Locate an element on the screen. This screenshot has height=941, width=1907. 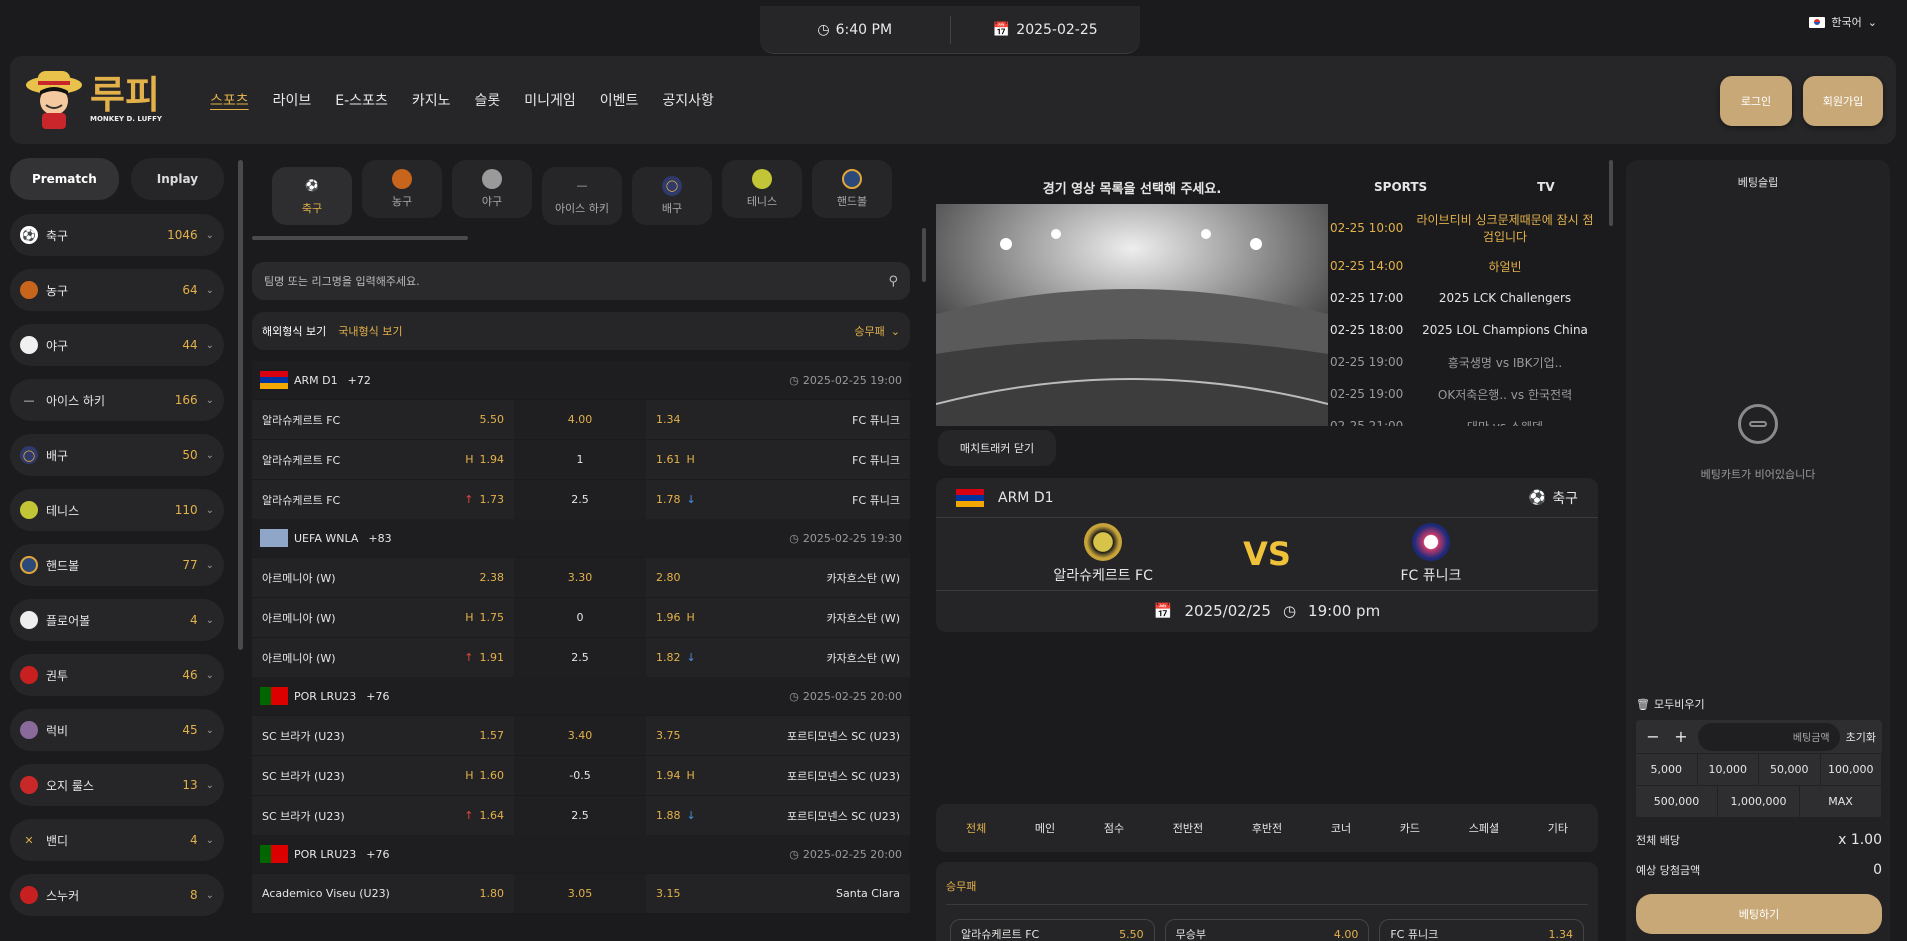
tv-list-item: 02-25 18:00 2025 LOL Champions China is located at coordinates (1464, 330).